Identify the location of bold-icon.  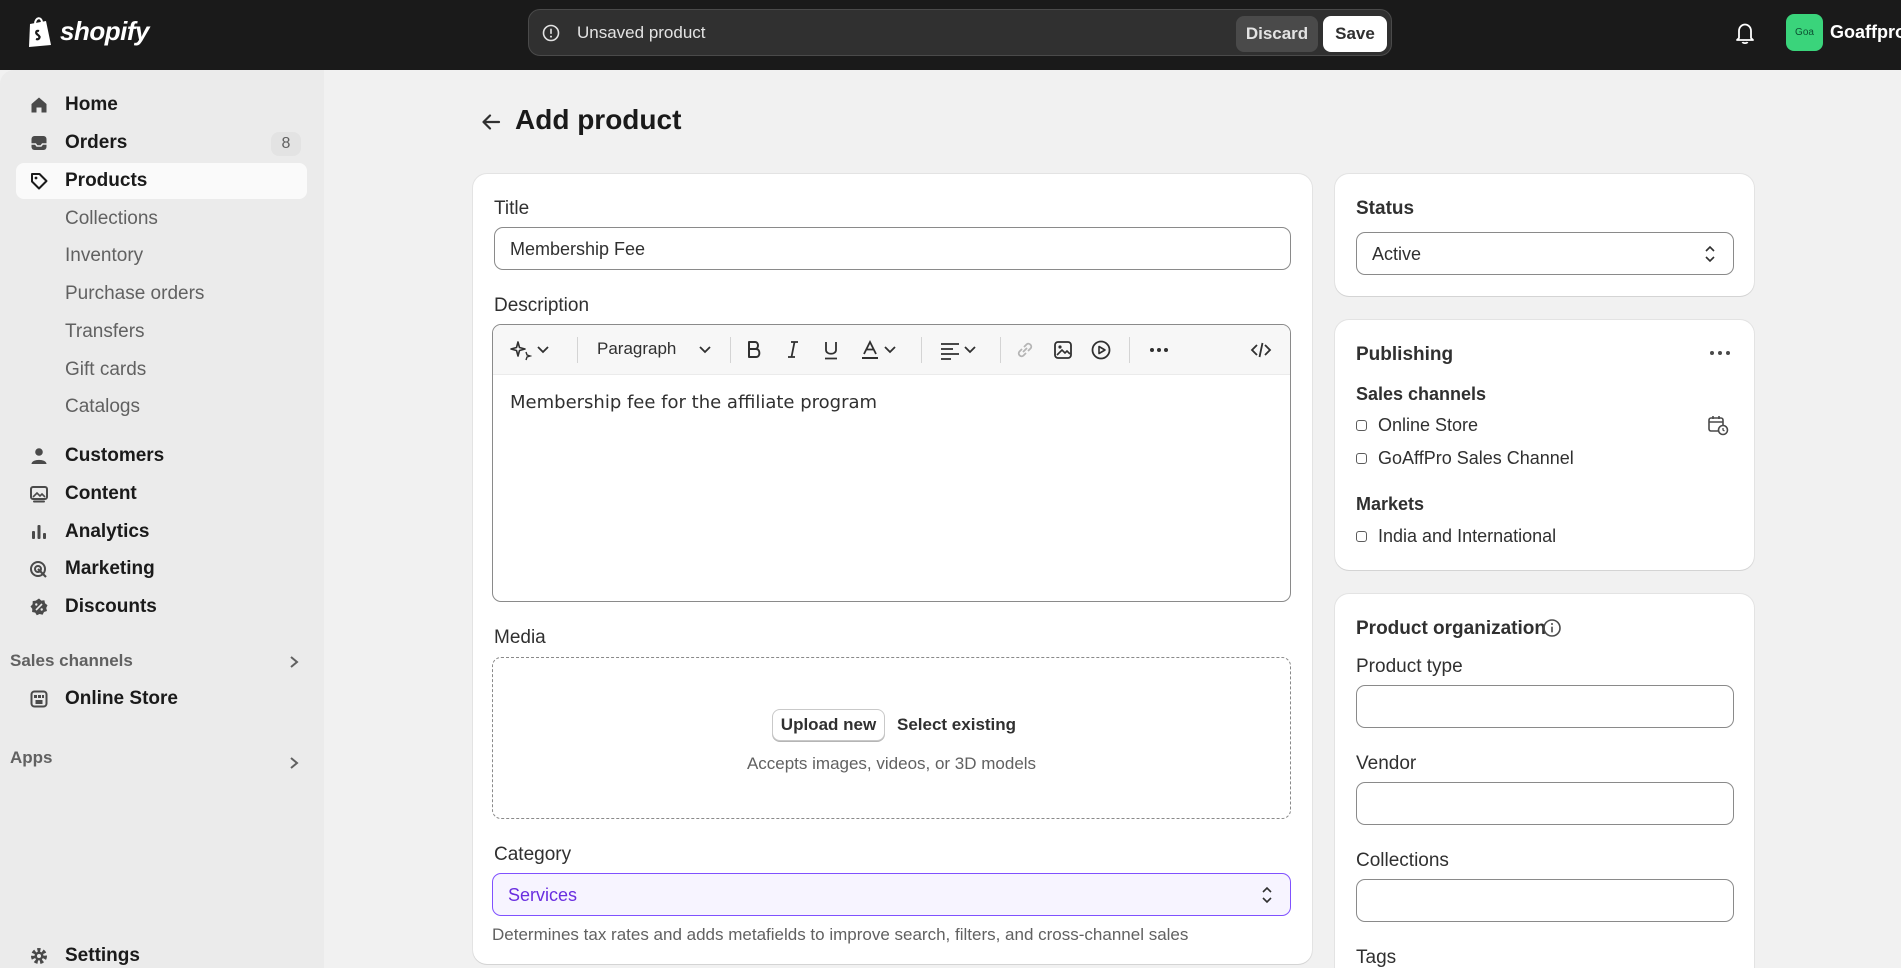
(754, 350).